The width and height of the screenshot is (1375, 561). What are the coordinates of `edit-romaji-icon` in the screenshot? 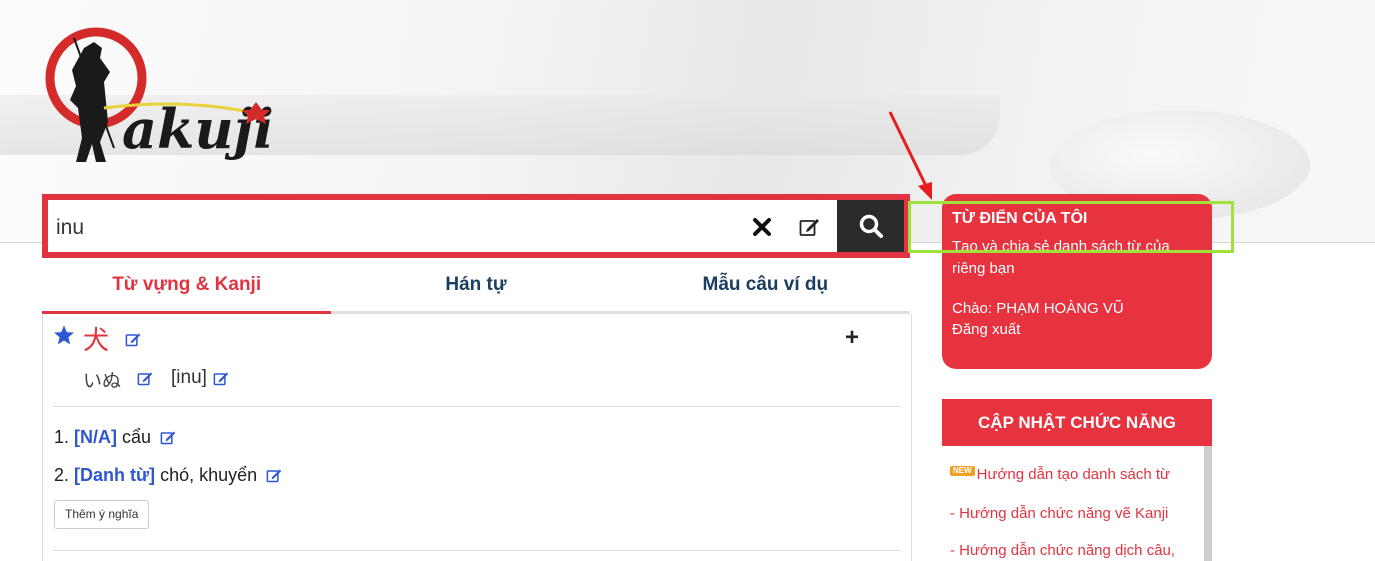 It's located at (221, 378).